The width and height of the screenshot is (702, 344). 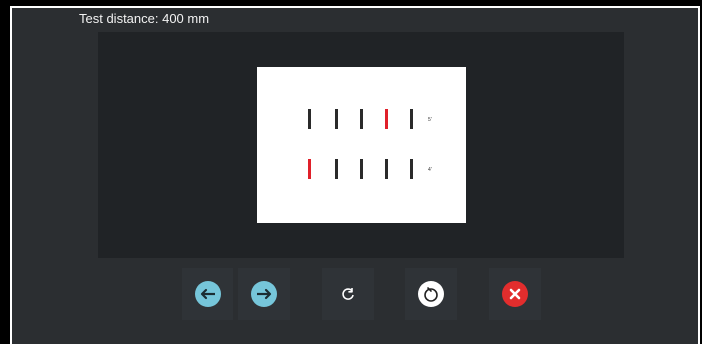 I want to click on refresh-button, so click(x=348, y=294).